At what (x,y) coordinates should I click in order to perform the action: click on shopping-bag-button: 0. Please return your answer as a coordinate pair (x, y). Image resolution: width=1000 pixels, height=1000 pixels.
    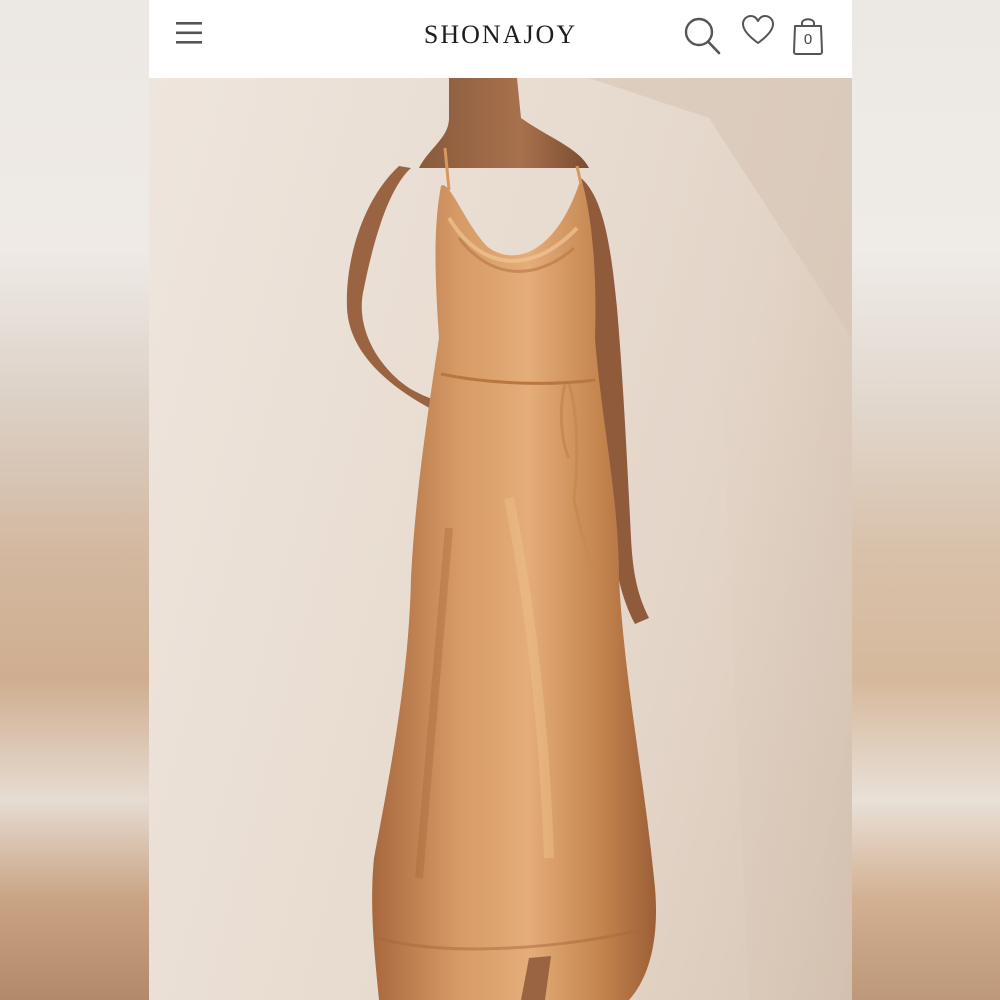
    Looking at the image, I should click on (808, 35).